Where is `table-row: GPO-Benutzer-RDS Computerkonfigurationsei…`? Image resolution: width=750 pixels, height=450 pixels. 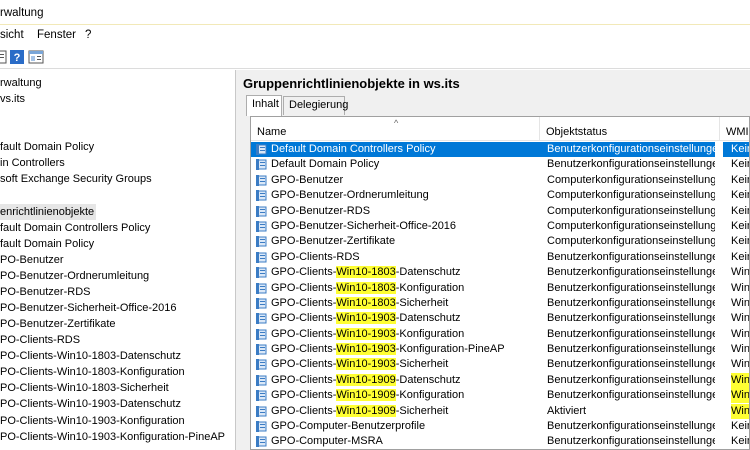
table-row: GPO-Benutzer-RDS Computerkonfigurationsei… is located at coordinates (500, 211).